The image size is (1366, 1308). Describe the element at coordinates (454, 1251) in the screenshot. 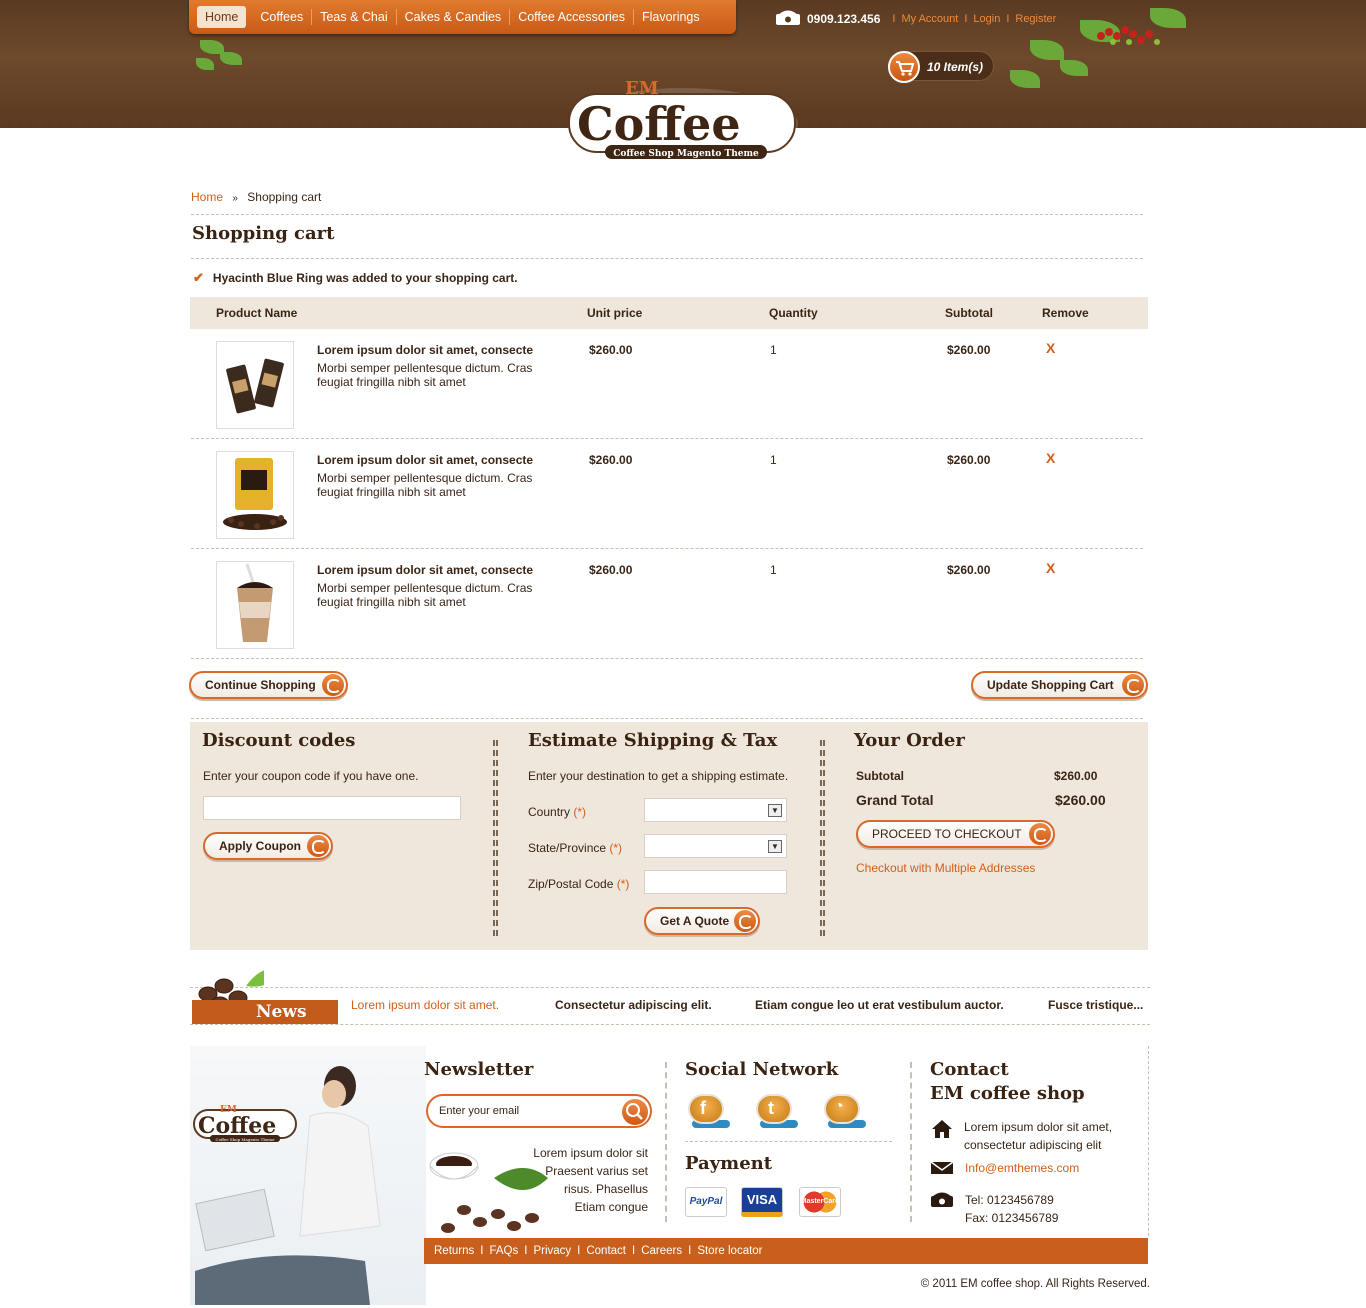

I see `footer-link-returns: Returns` at that location.